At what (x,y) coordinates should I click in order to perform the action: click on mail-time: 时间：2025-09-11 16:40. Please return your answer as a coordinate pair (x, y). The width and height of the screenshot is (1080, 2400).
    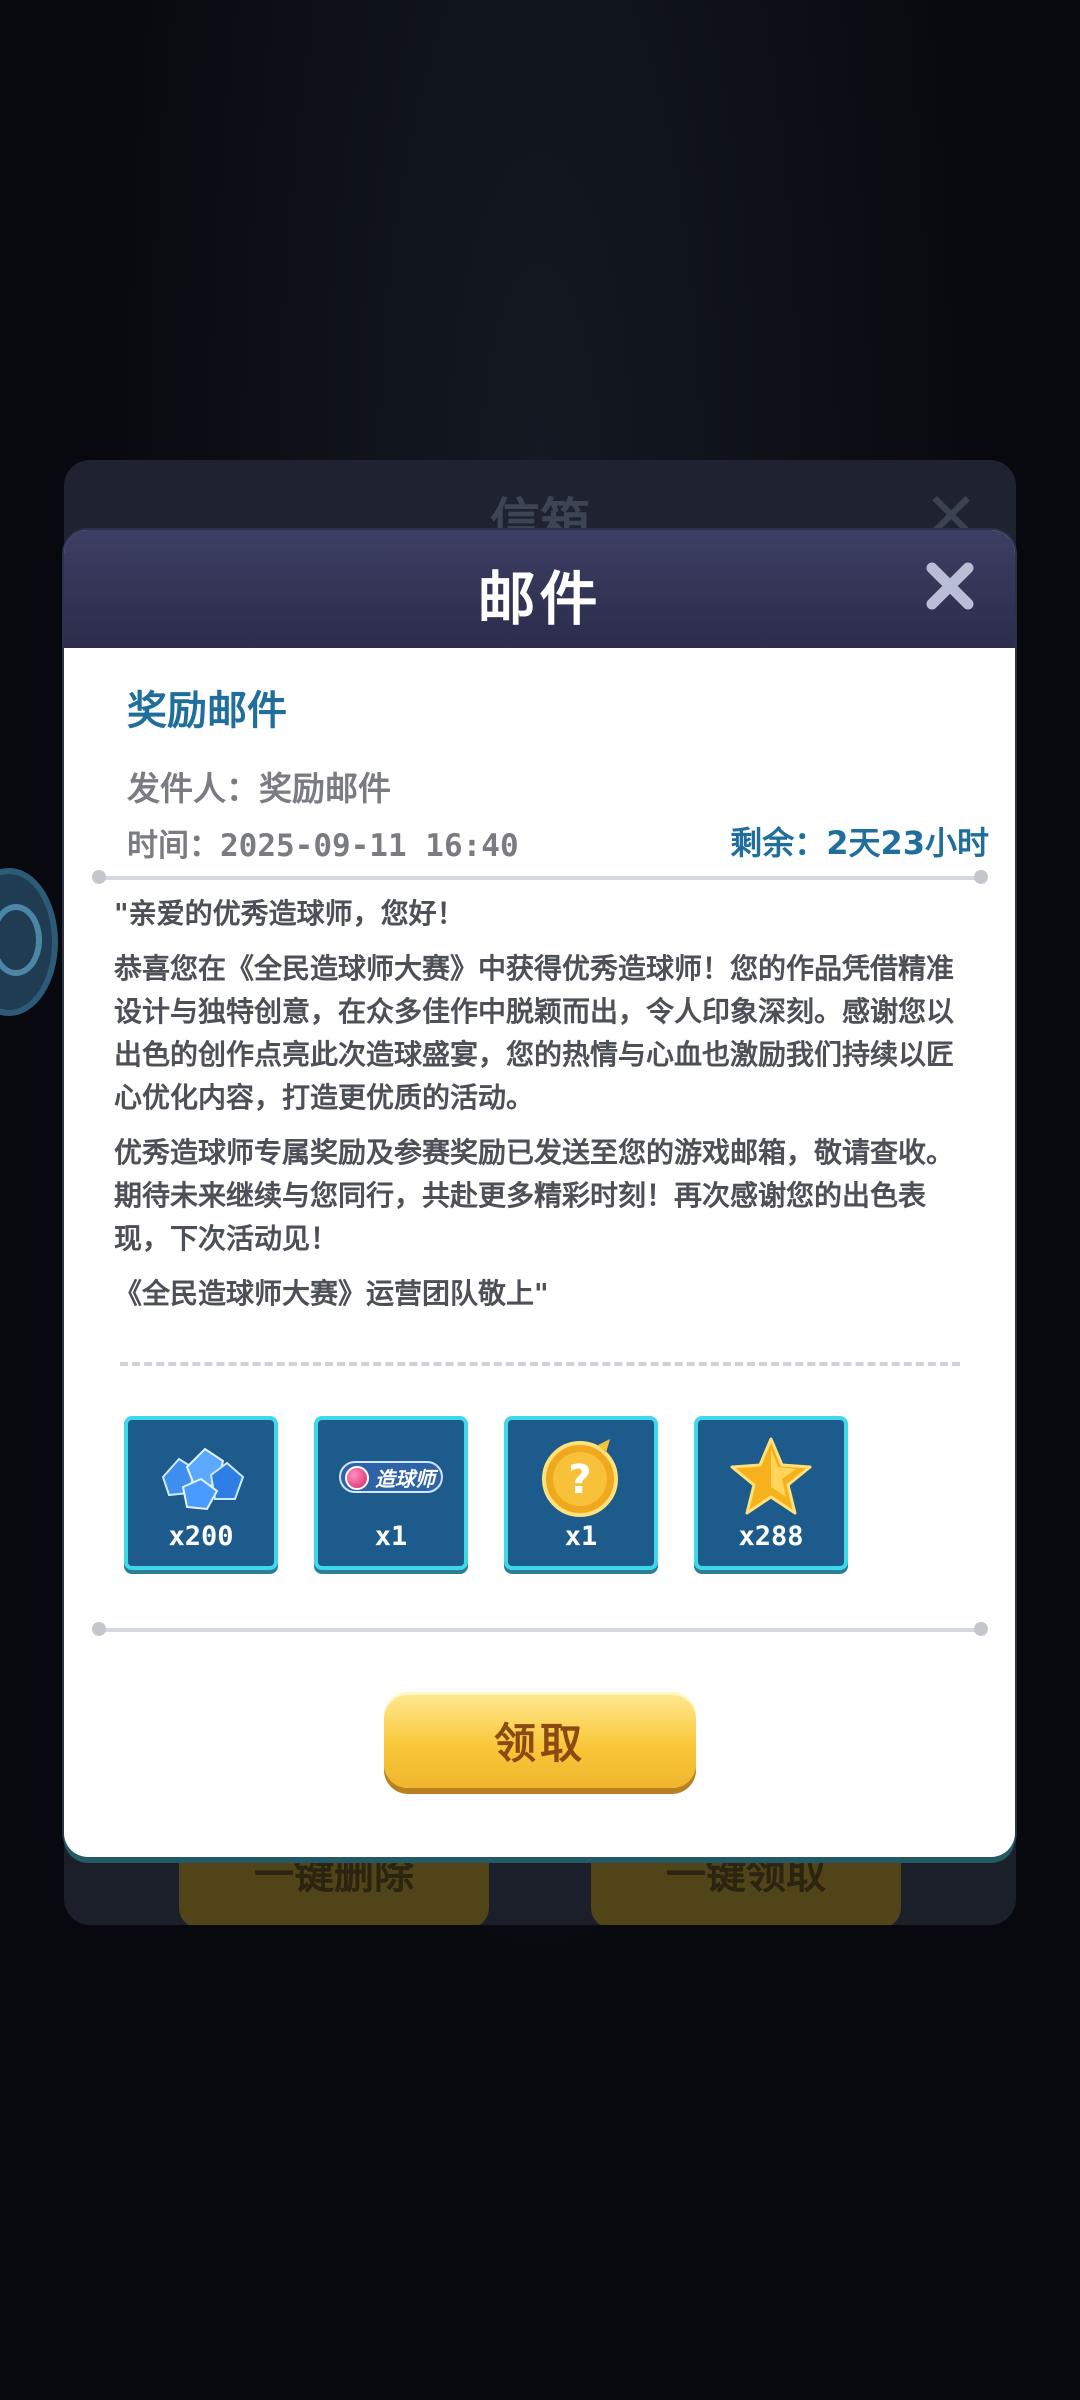
    Looking at the image, I should click on (323, 846).